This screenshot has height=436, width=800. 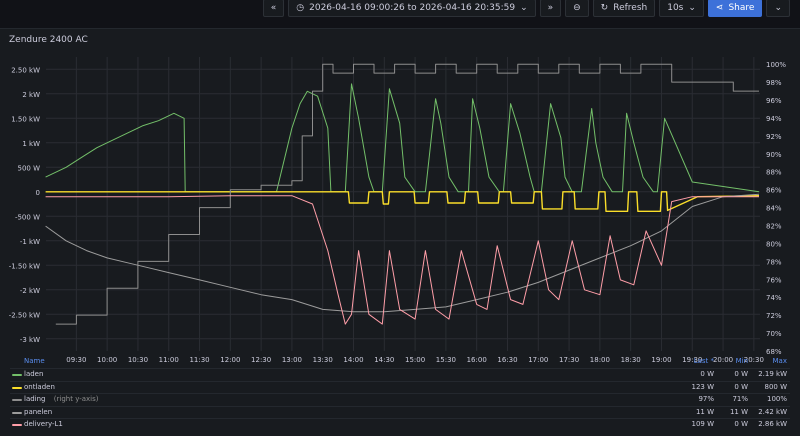 What do you see at coordinates (400, 399) in the screenshot?
I see `legend-row: lading (right y-axis) 97% 71% 100%` at bounding box center [400, 399].